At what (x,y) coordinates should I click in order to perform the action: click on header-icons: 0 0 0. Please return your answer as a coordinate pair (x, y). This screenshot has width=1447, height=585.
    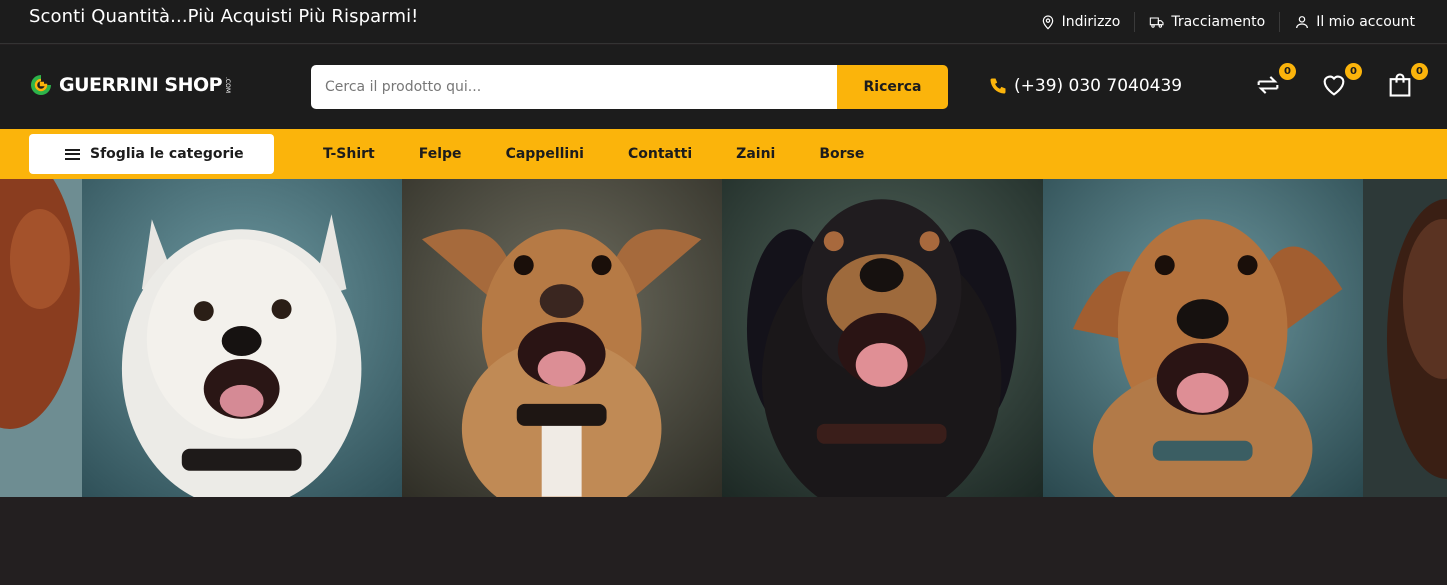
    Looking at the image, I should click on (1341, 82).